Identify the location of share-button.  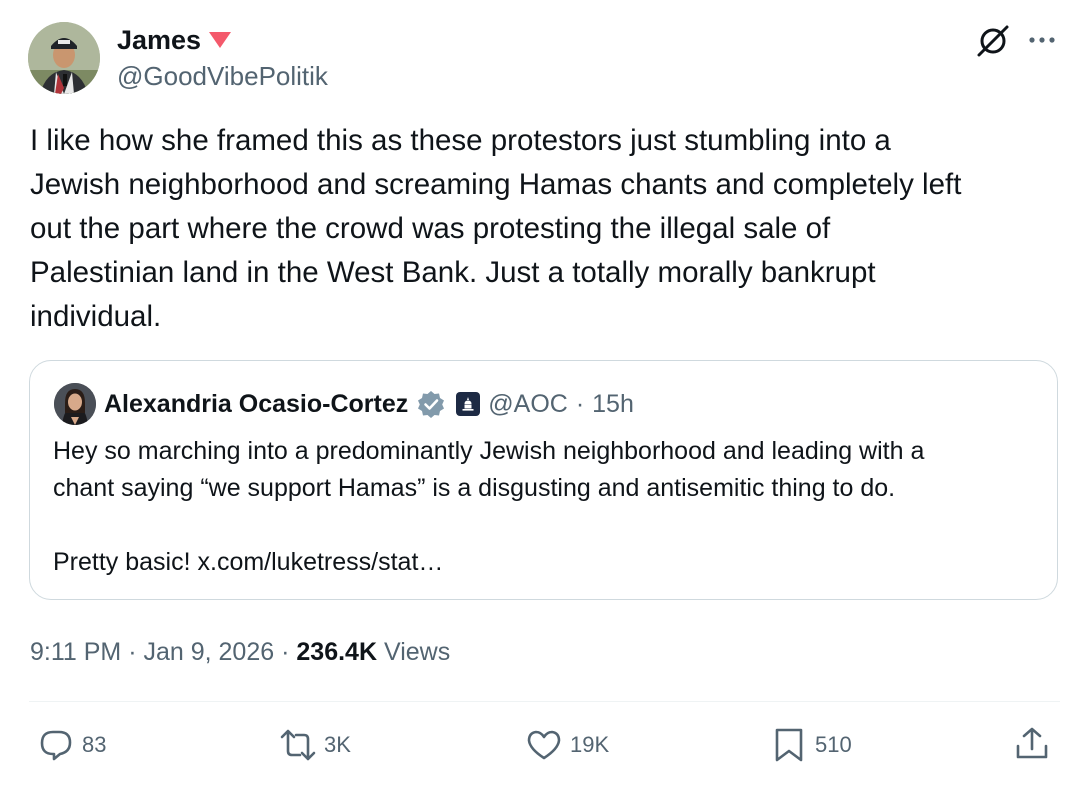
(1032, 744).